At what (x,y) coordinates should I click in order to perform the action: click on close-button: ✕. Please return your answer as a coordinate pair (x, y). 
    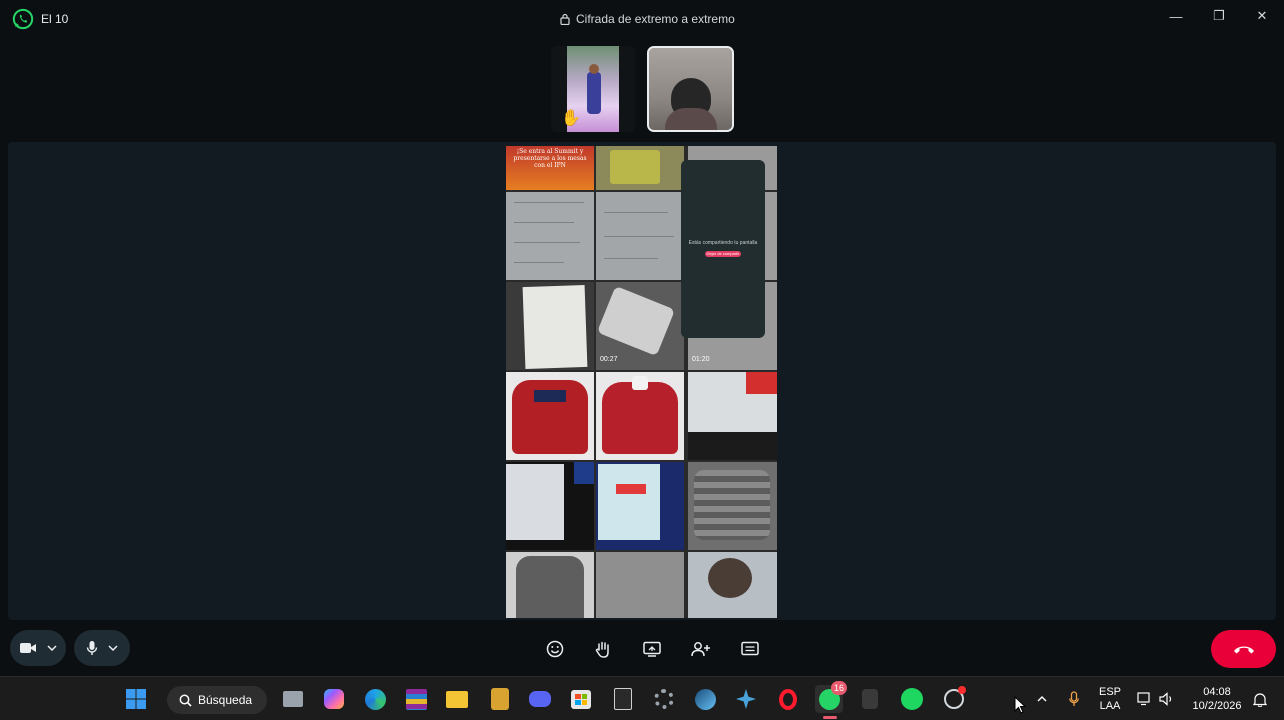
    Looking at the image, I should click on (1262, 16).